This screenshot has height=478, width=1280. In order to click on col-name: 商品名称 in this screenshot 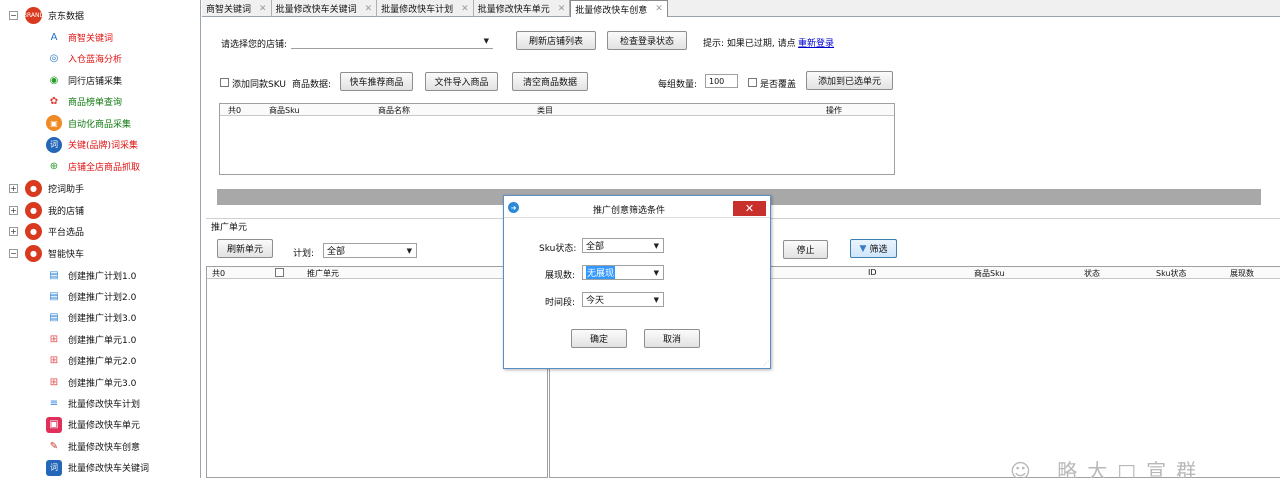, I will do `click(394, 110)`.